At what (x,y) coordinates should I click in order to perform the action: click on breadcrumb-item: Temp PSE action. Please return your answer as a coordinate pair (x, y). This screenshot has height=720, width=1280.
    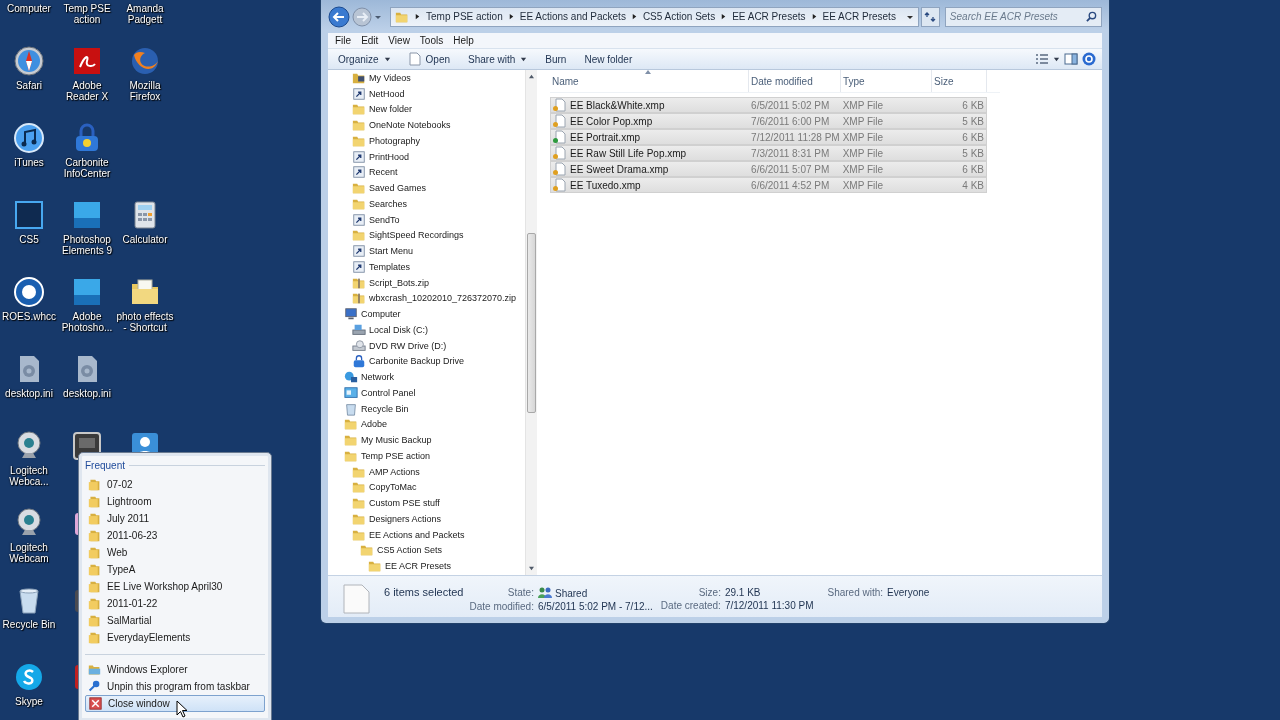
    Looking at the image, I should click on (464, 16).